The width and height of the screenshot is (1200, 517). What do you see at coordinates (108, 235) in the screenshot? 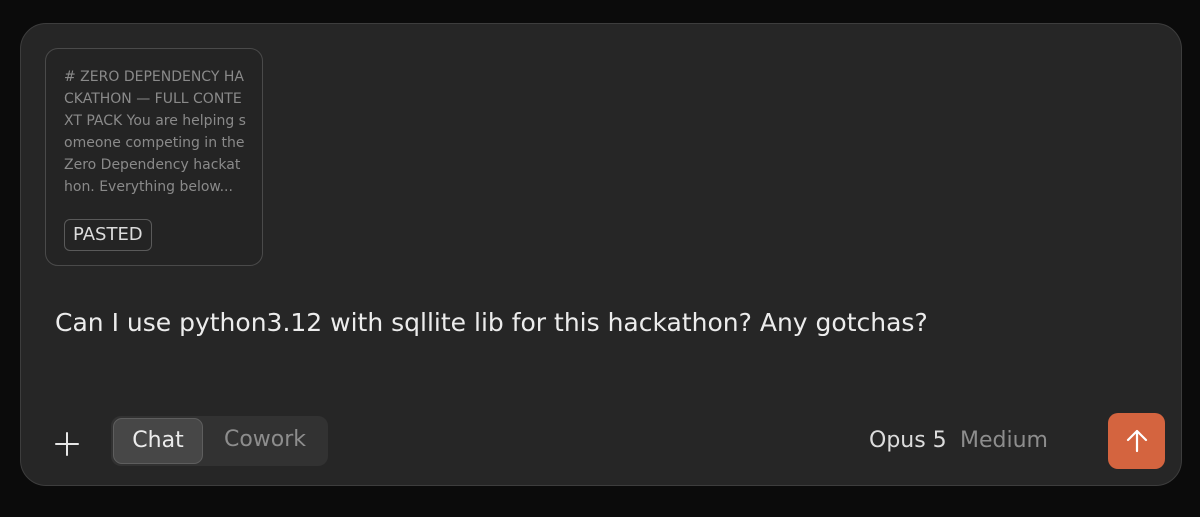
I see `pasted-badge: PASTED` at bounding box center [108, 235].